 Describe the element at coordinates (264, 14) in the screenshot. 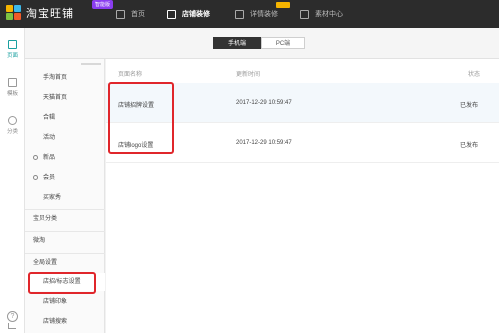

I see `nav-detail-decoration-label: 详情装修` at that location.